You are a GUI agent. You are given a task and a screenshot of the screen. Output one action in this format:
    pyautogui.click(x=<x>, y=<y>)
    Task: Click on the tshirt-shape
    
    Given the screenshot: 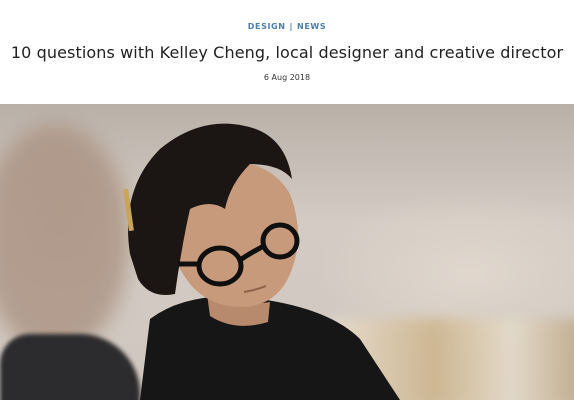 What is the action you would take?
    pyautogui.click(x=270, y=348)
    